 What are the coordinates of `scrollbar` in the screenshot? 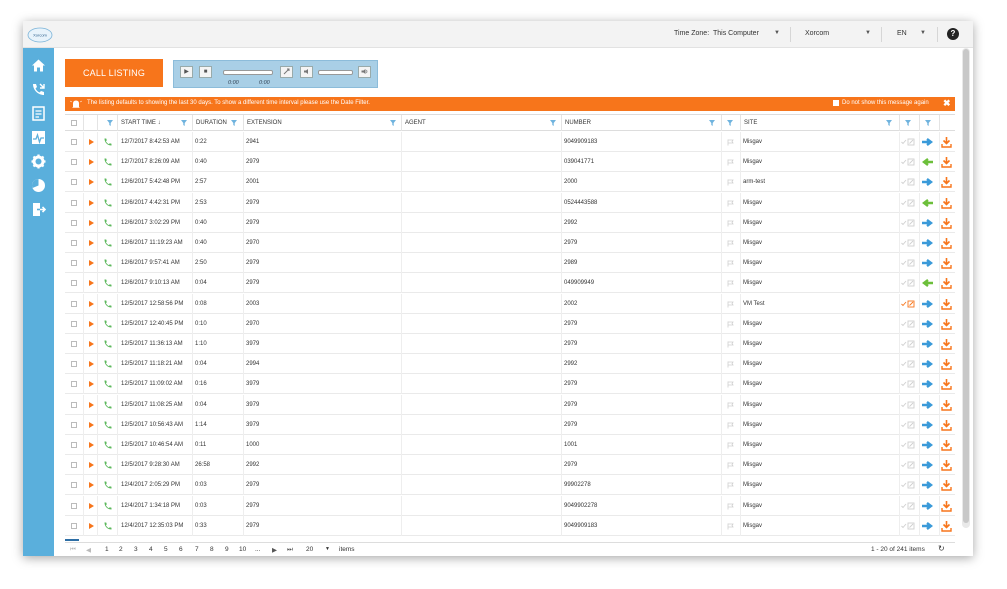 It's located at (966, 288).